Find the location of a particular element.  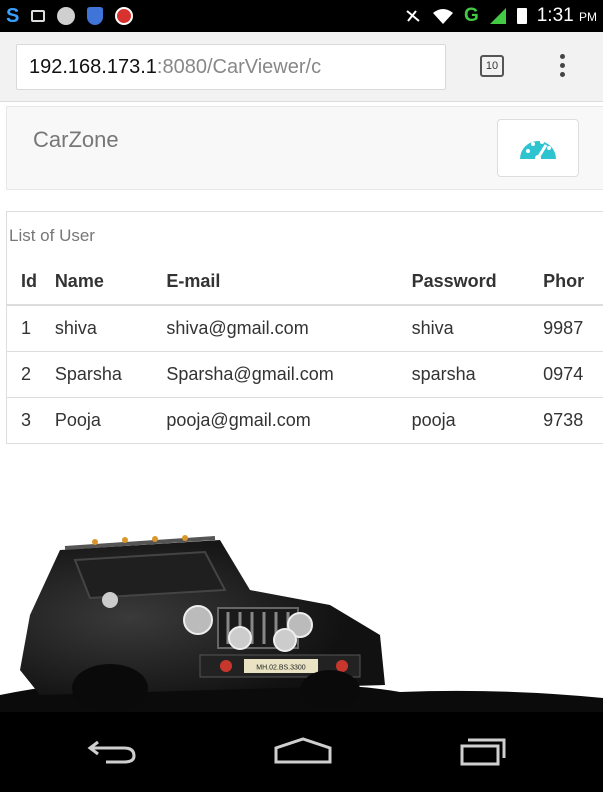

url-host: 192.168.173.1 is located at coordinates (93, 67).